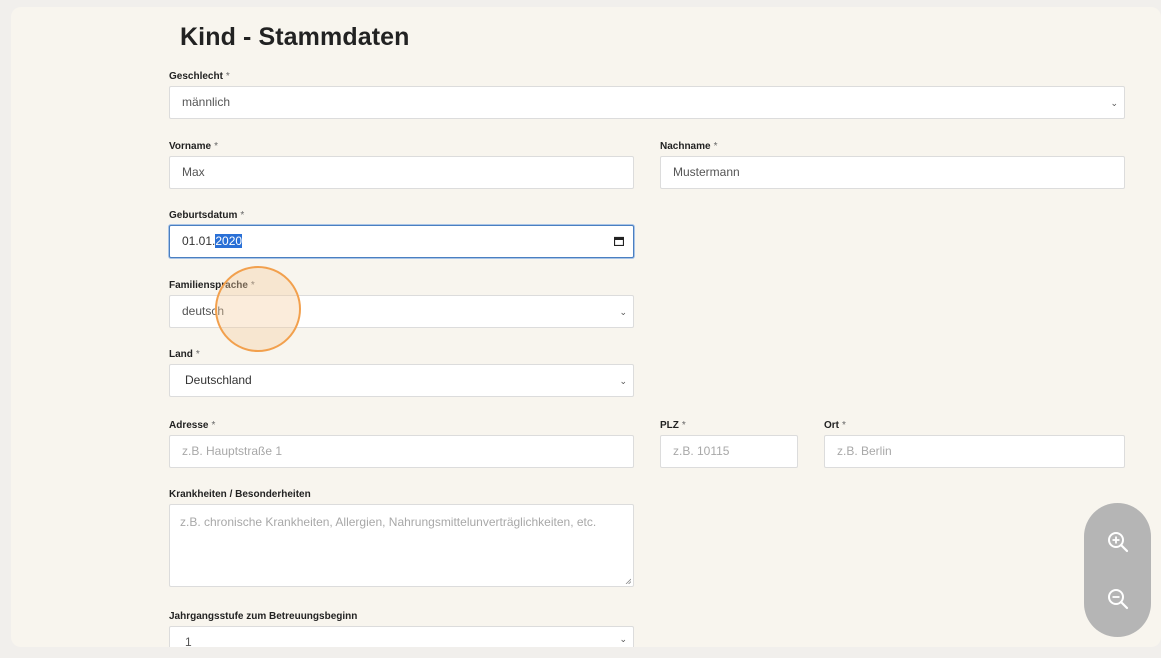 The image size is (1161, 658). What do you see at coordinates (706, 172) in the screenshot?
I see `nachname-value: Mustermann` at bounding box center [706, 172].